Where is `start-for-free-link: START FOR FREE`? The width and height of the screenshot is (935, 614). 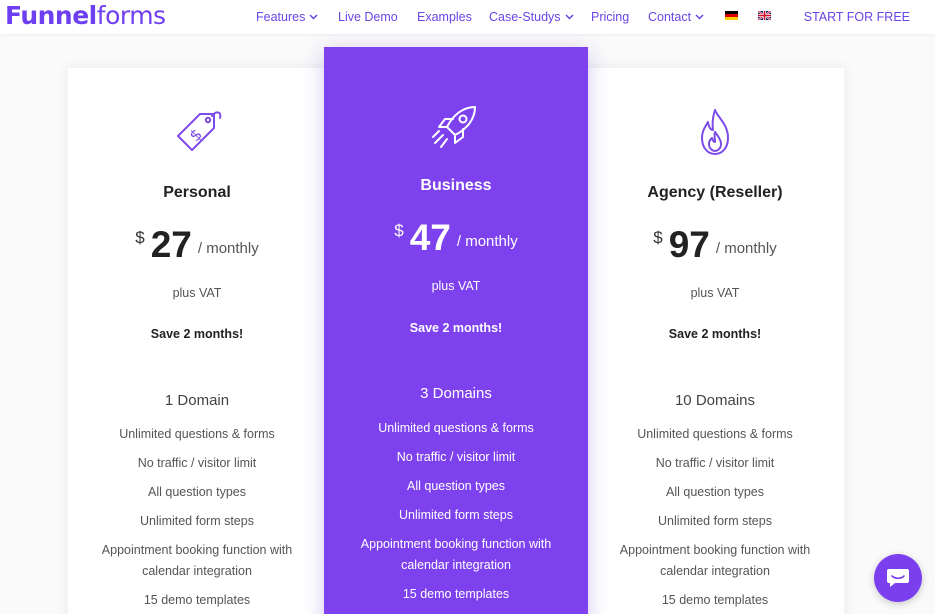 start-for-free-link: START FOR FREE is located at coordinates (857, 17).